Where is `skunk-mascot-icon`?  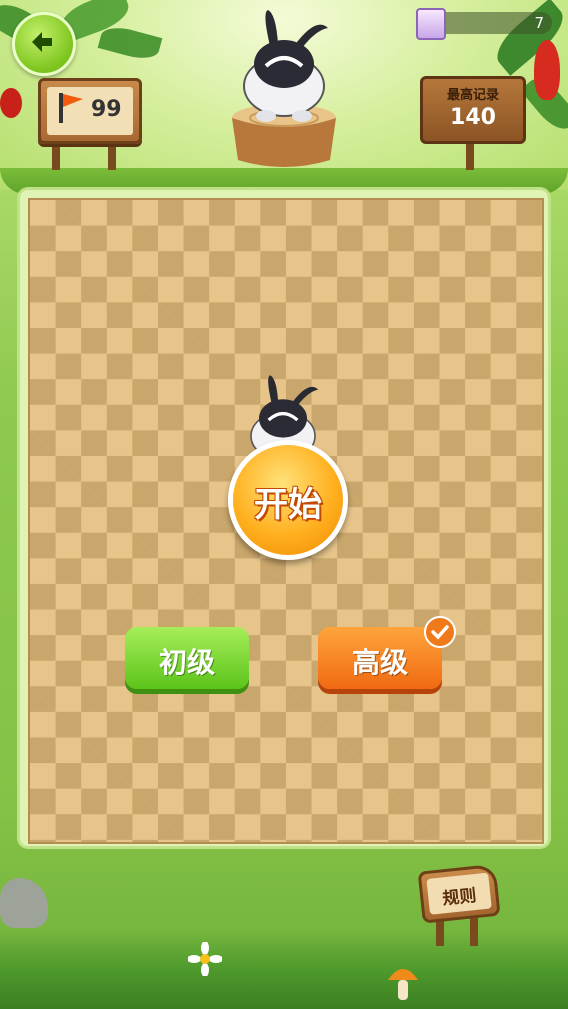 skunk-mascot-icon is located at coordinates (285, 66).